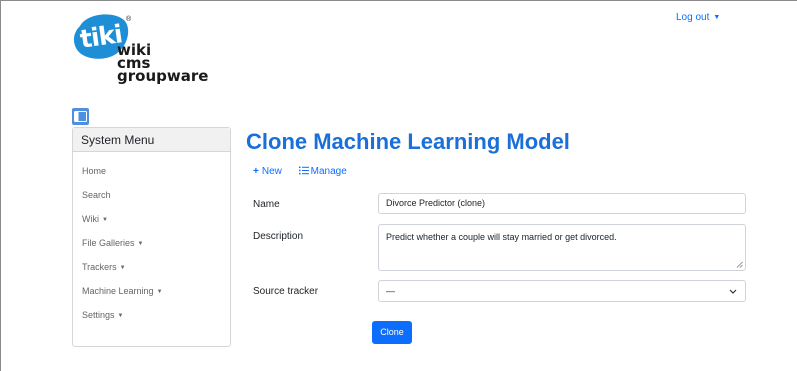 The height and width of the screenshot is (371, 797). I want to click on page-title: Clone Machine Learning Model, so click(408, 141).